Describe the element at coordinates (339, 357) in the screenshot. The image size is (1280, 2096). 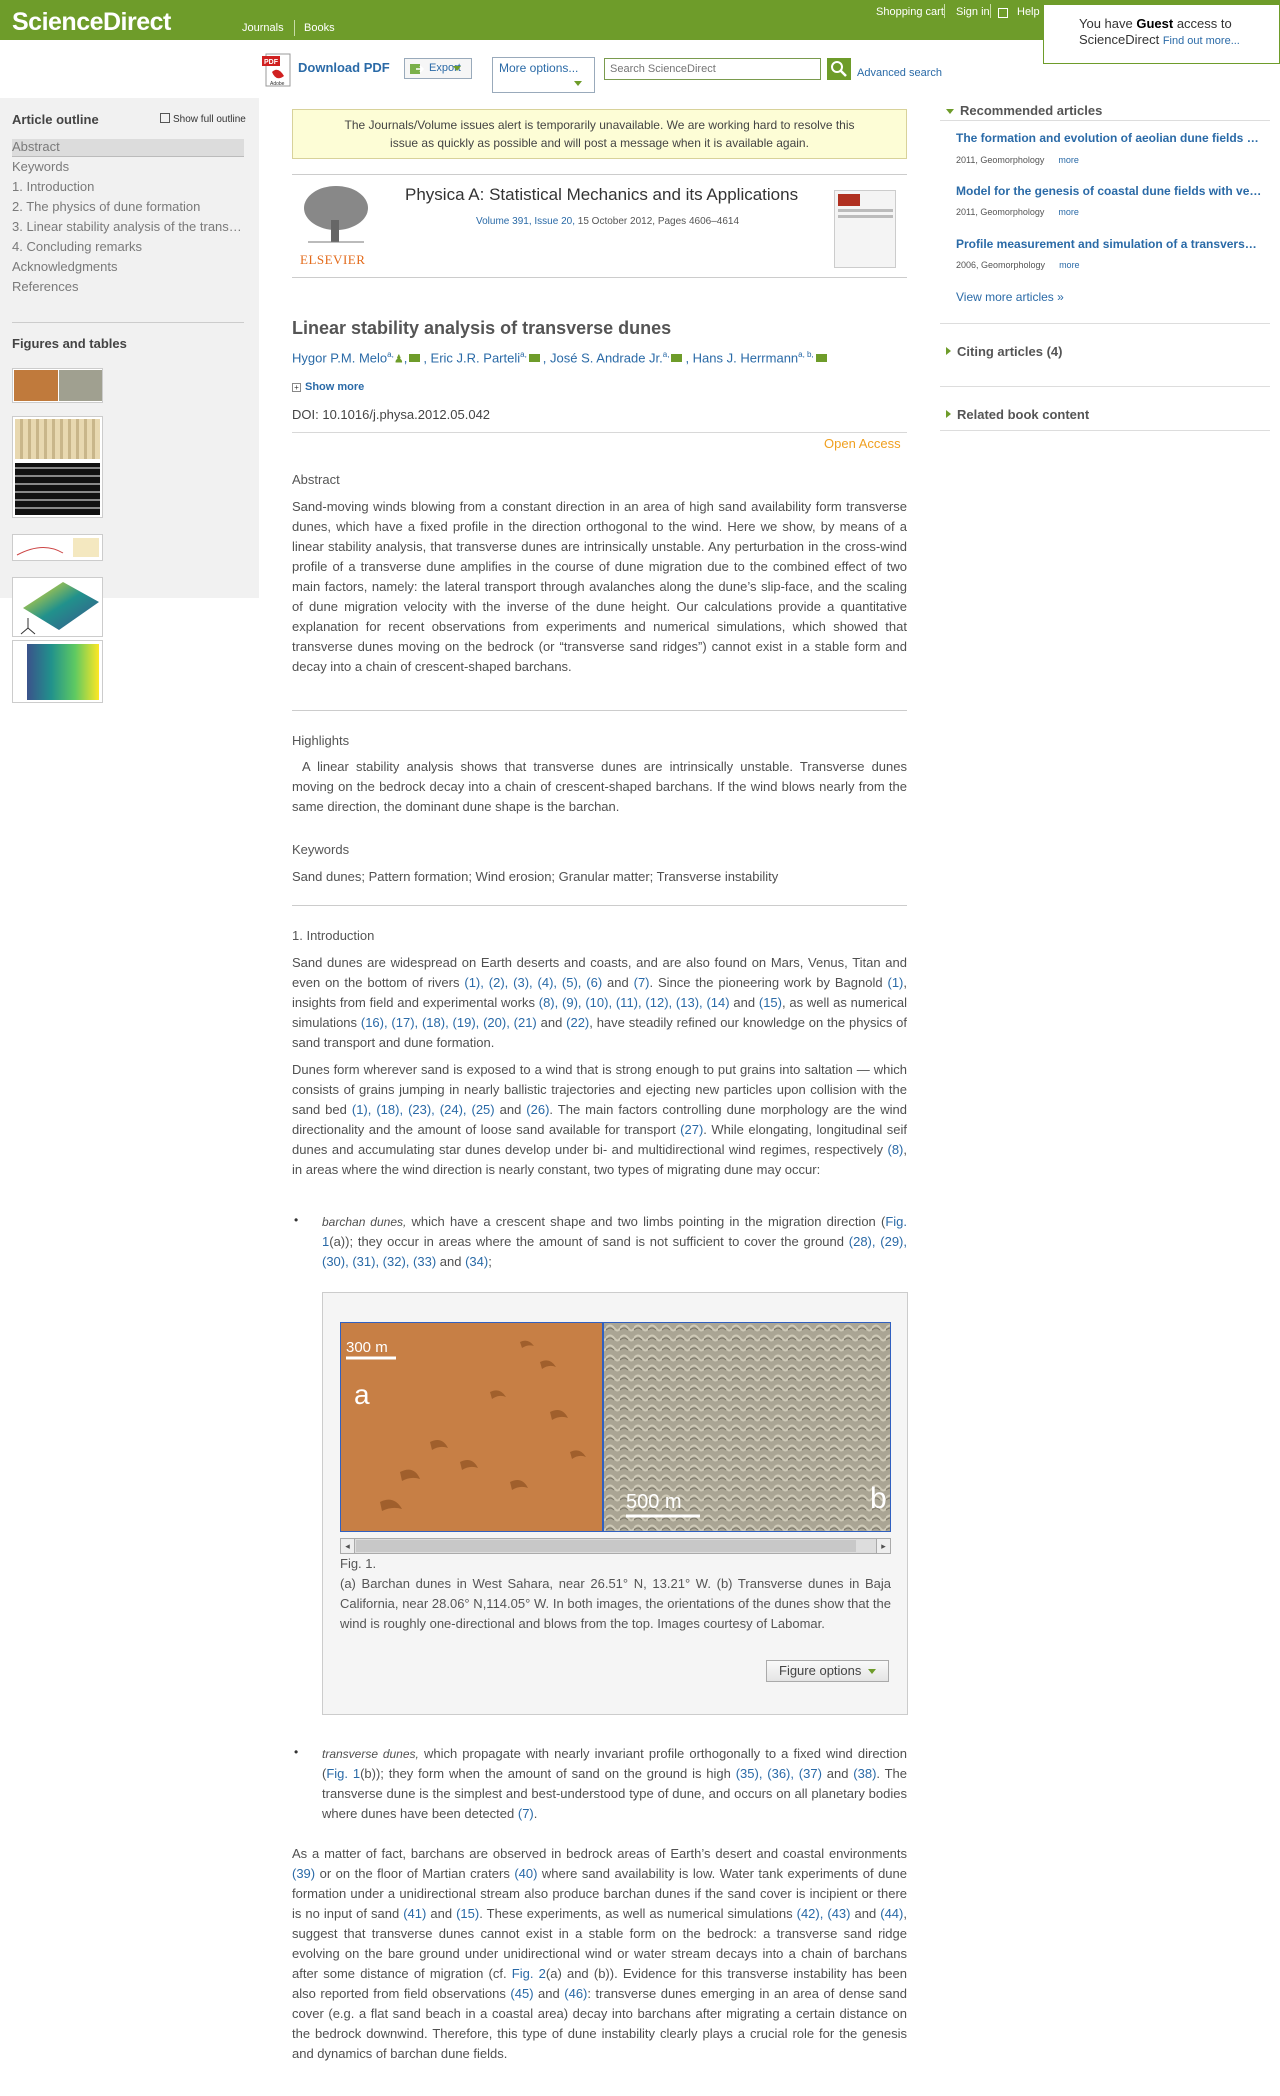
I see `author-link: Hygor P.M. Melo` at that location.